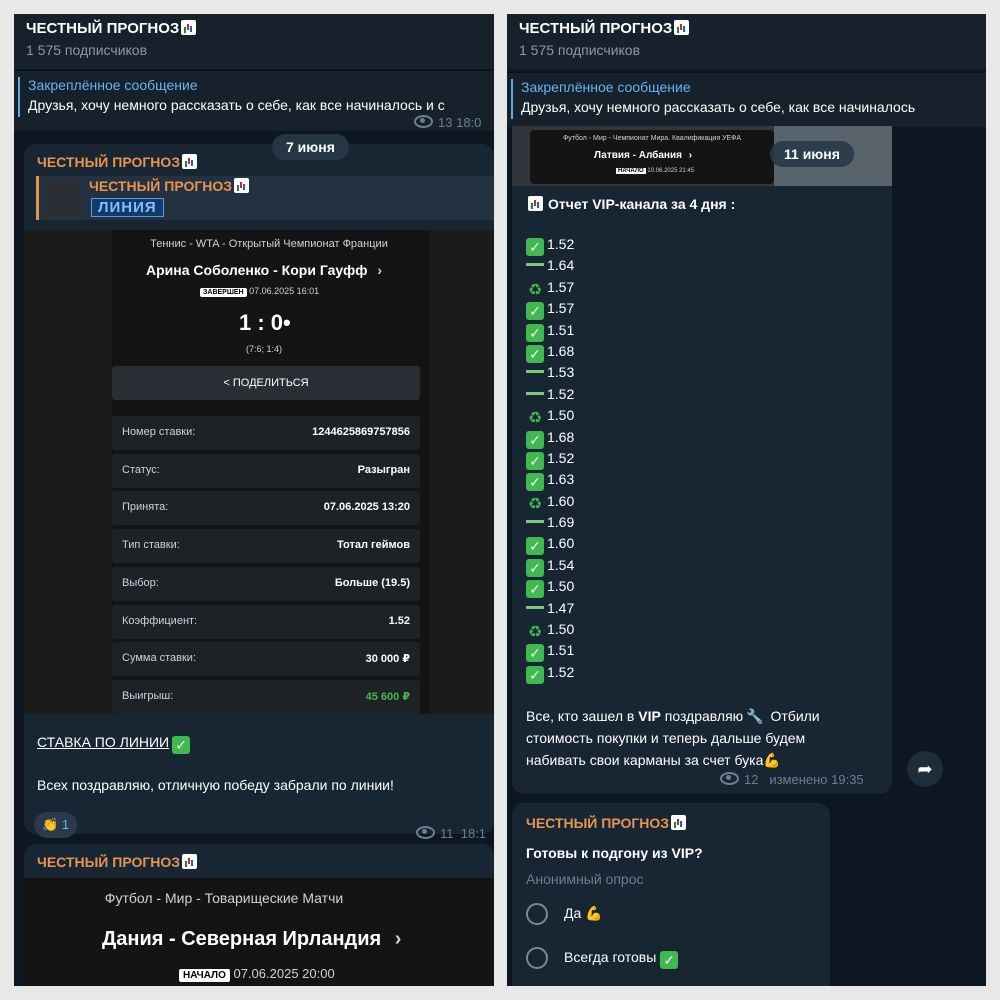 The height and width of the screenshot is (1000, 1000). What do you see at coordinates (561, 564) in the screenshot?
I see `result-odds: 1.54` at bounding box center [561, 564].